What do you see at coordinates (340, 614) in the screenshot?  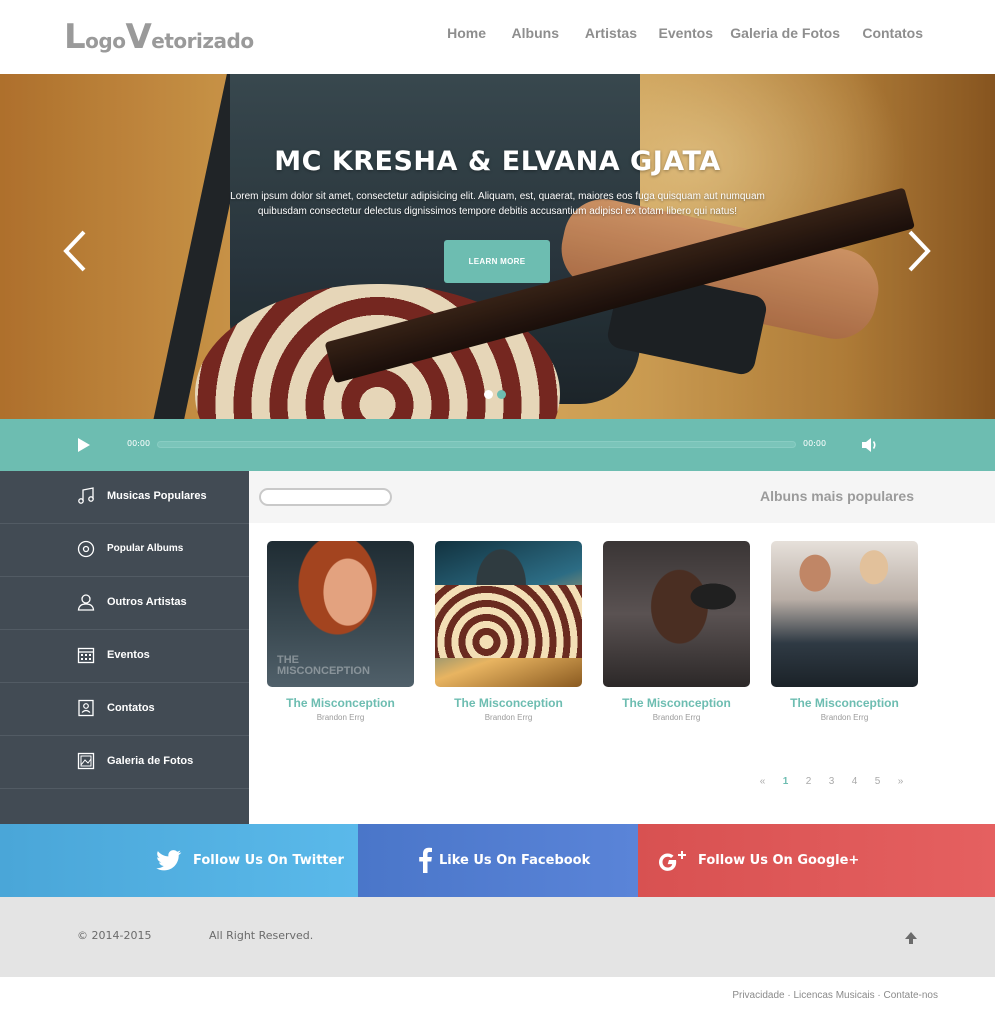 I see `album-cover: THE MISCONCEPTION` at bounding box center [340, 614].